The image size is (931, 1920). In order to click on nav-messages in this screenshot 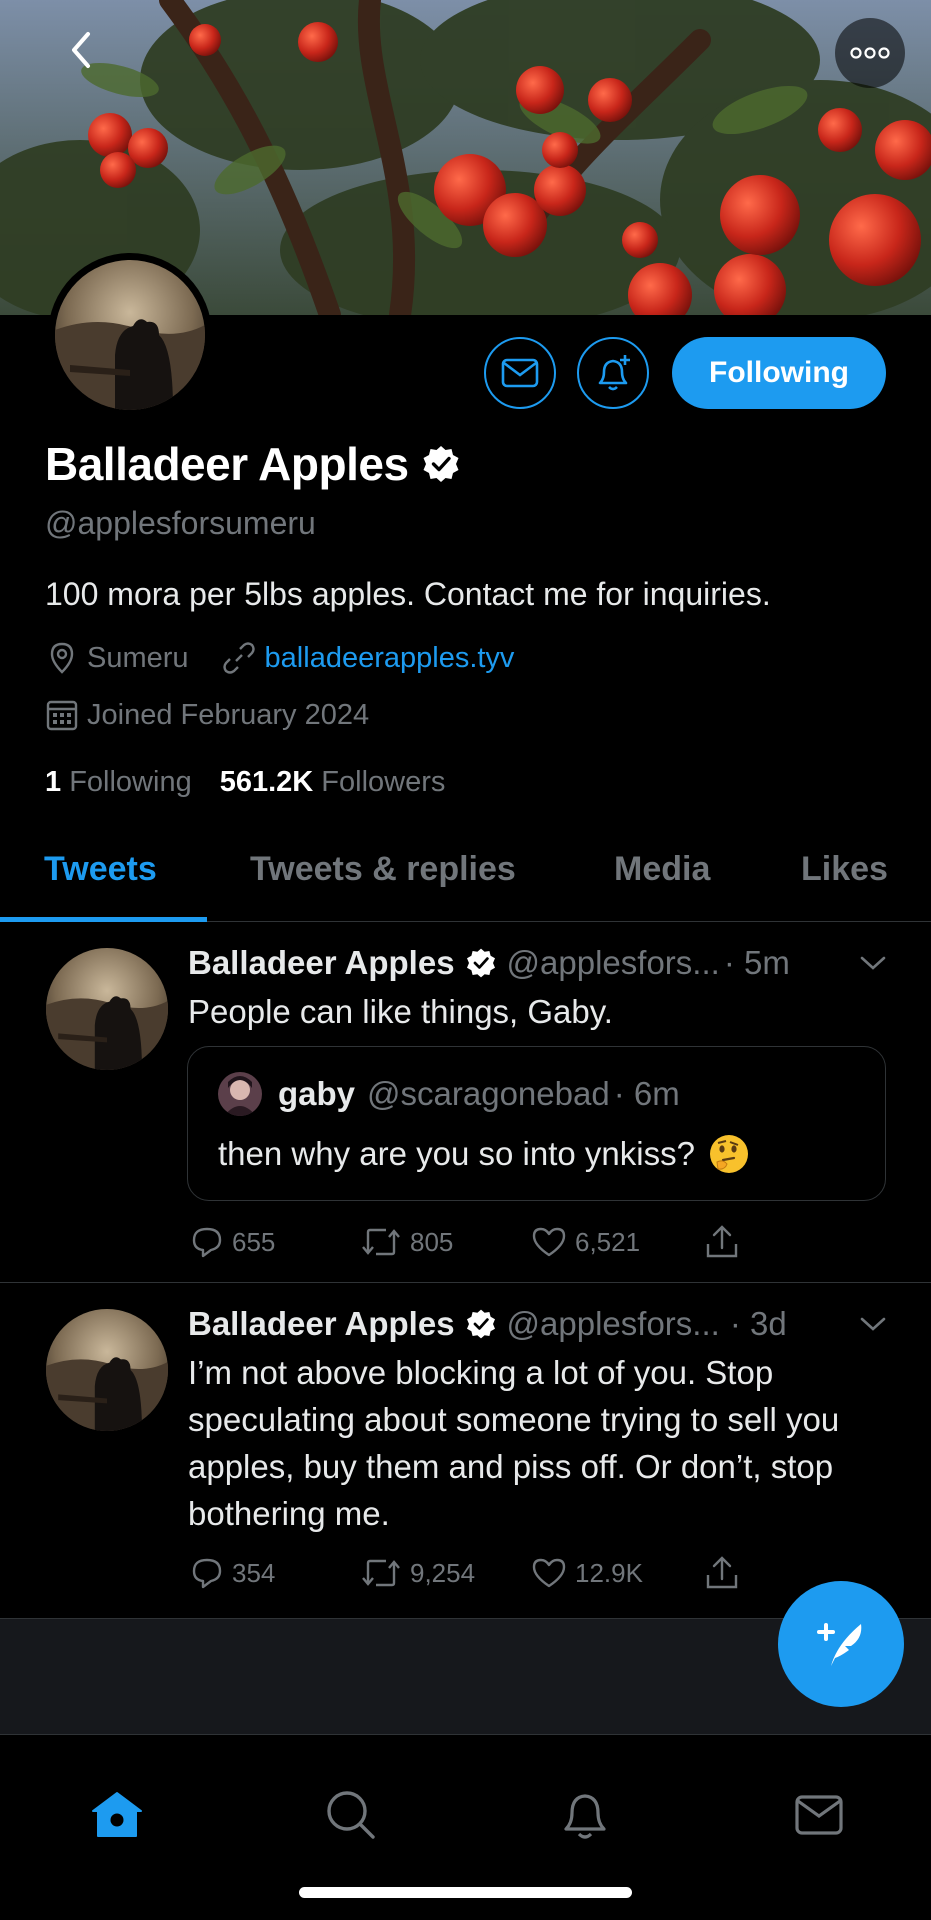, I will do `click(819, 1815)`.